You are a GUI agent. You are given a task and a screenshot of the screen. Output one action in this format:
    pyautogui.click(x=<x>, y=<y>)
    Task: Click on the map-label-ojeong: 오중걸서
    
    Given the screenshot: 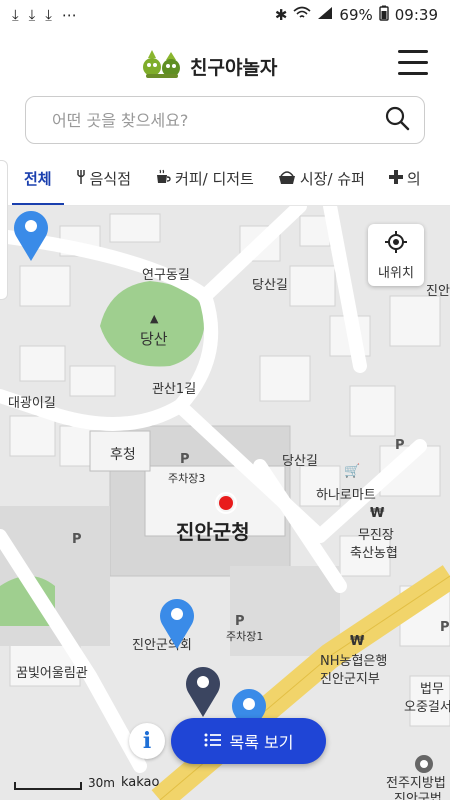 What is the action you would take?
    pyautogui.click(x=427, y=707)
    